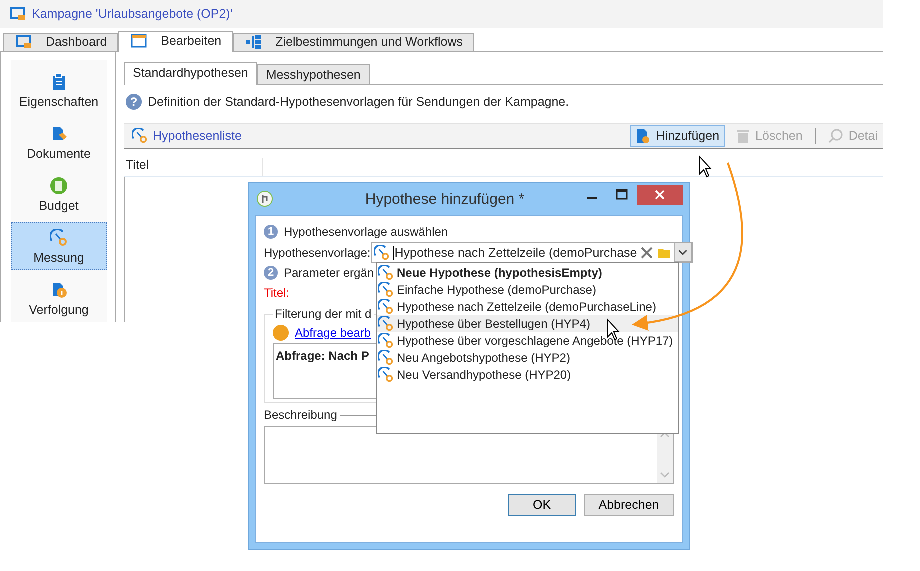  I want to click on title-label: Titel:, so click(277, 293).